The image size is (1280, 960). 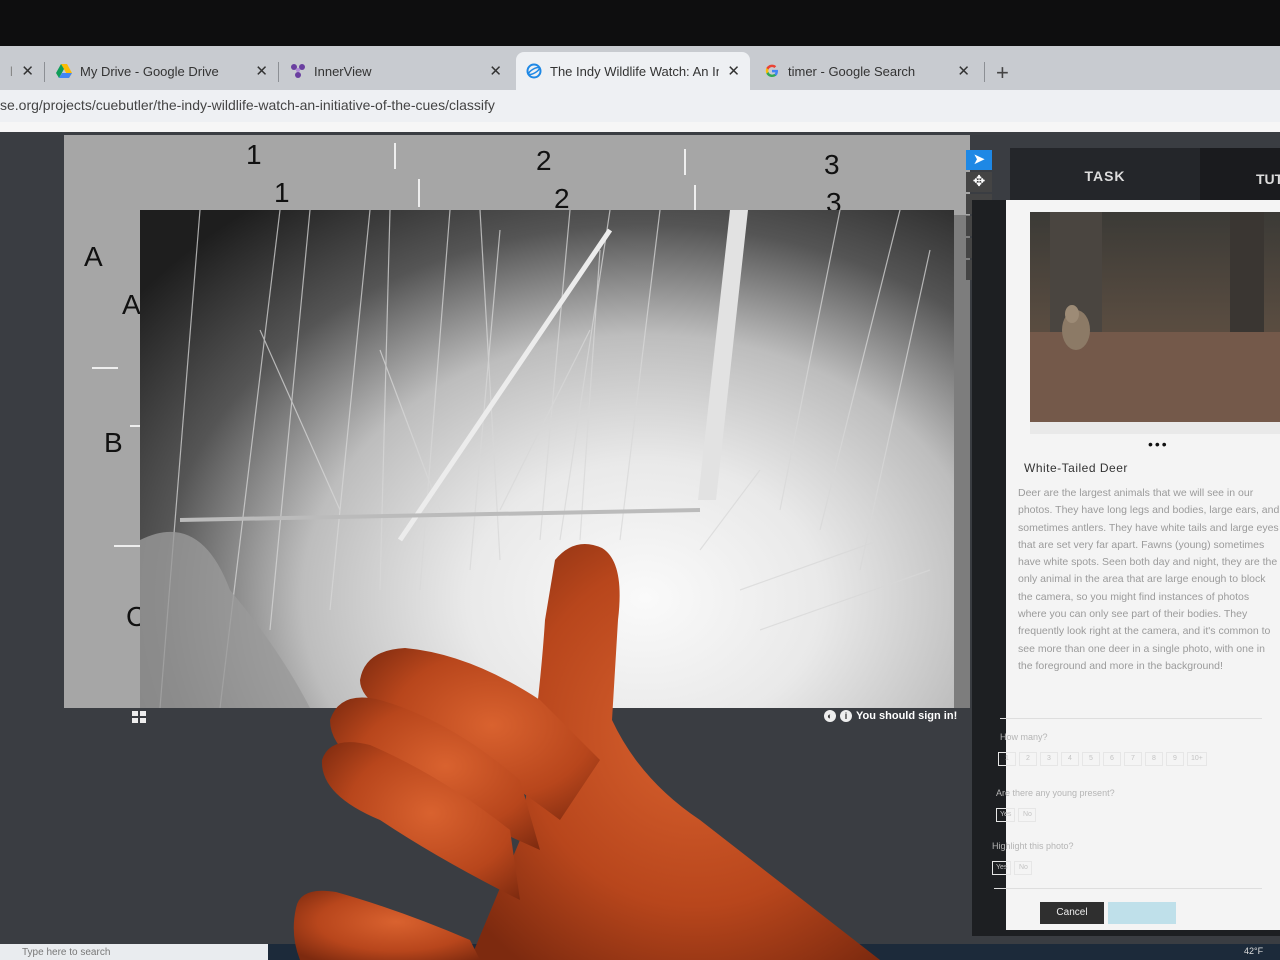 I want to click on tab-google-search: timer - Google Search ✕, so click(x=867, y=71).